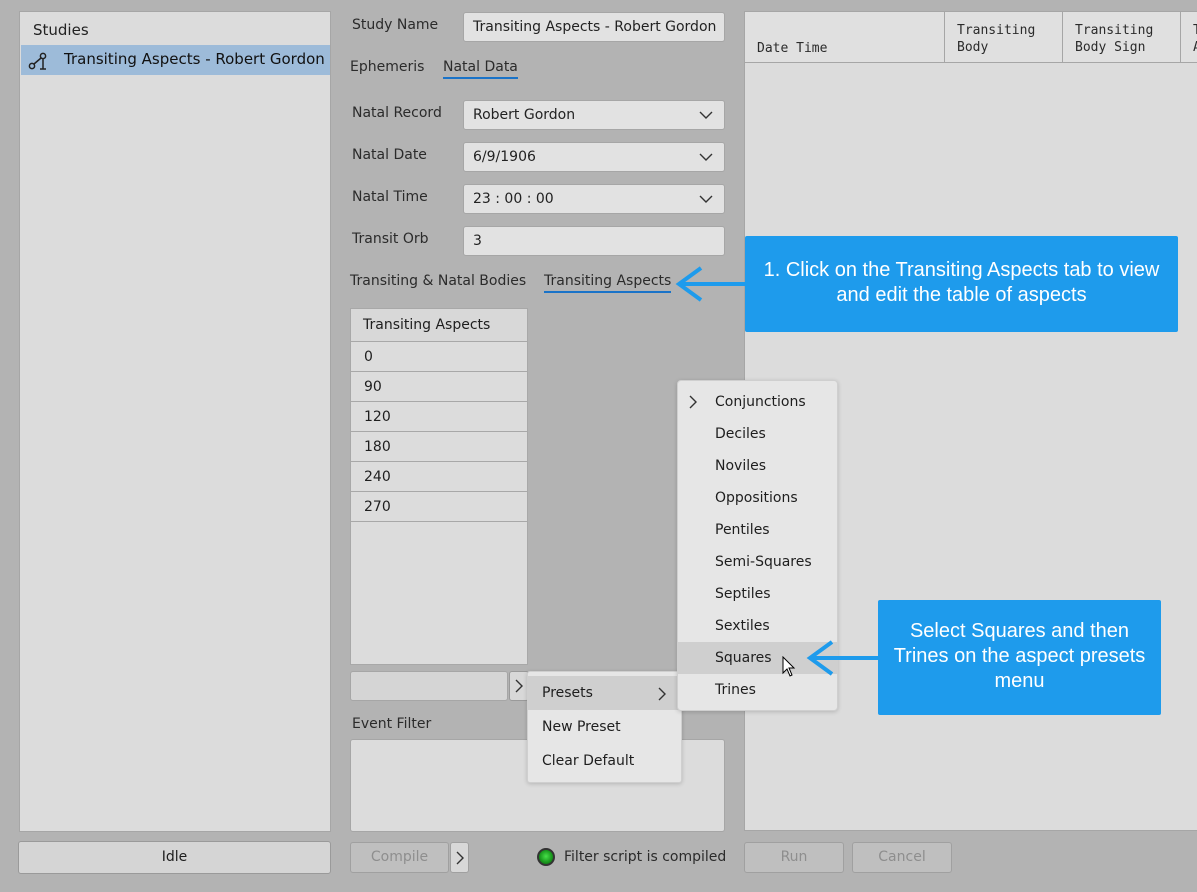 This screenshot has height=892, width=1197. What do you see at coordinates (792, 48) in the screenshot?
I see `column-header-line: Date Time` at bounding box center [792, 48].